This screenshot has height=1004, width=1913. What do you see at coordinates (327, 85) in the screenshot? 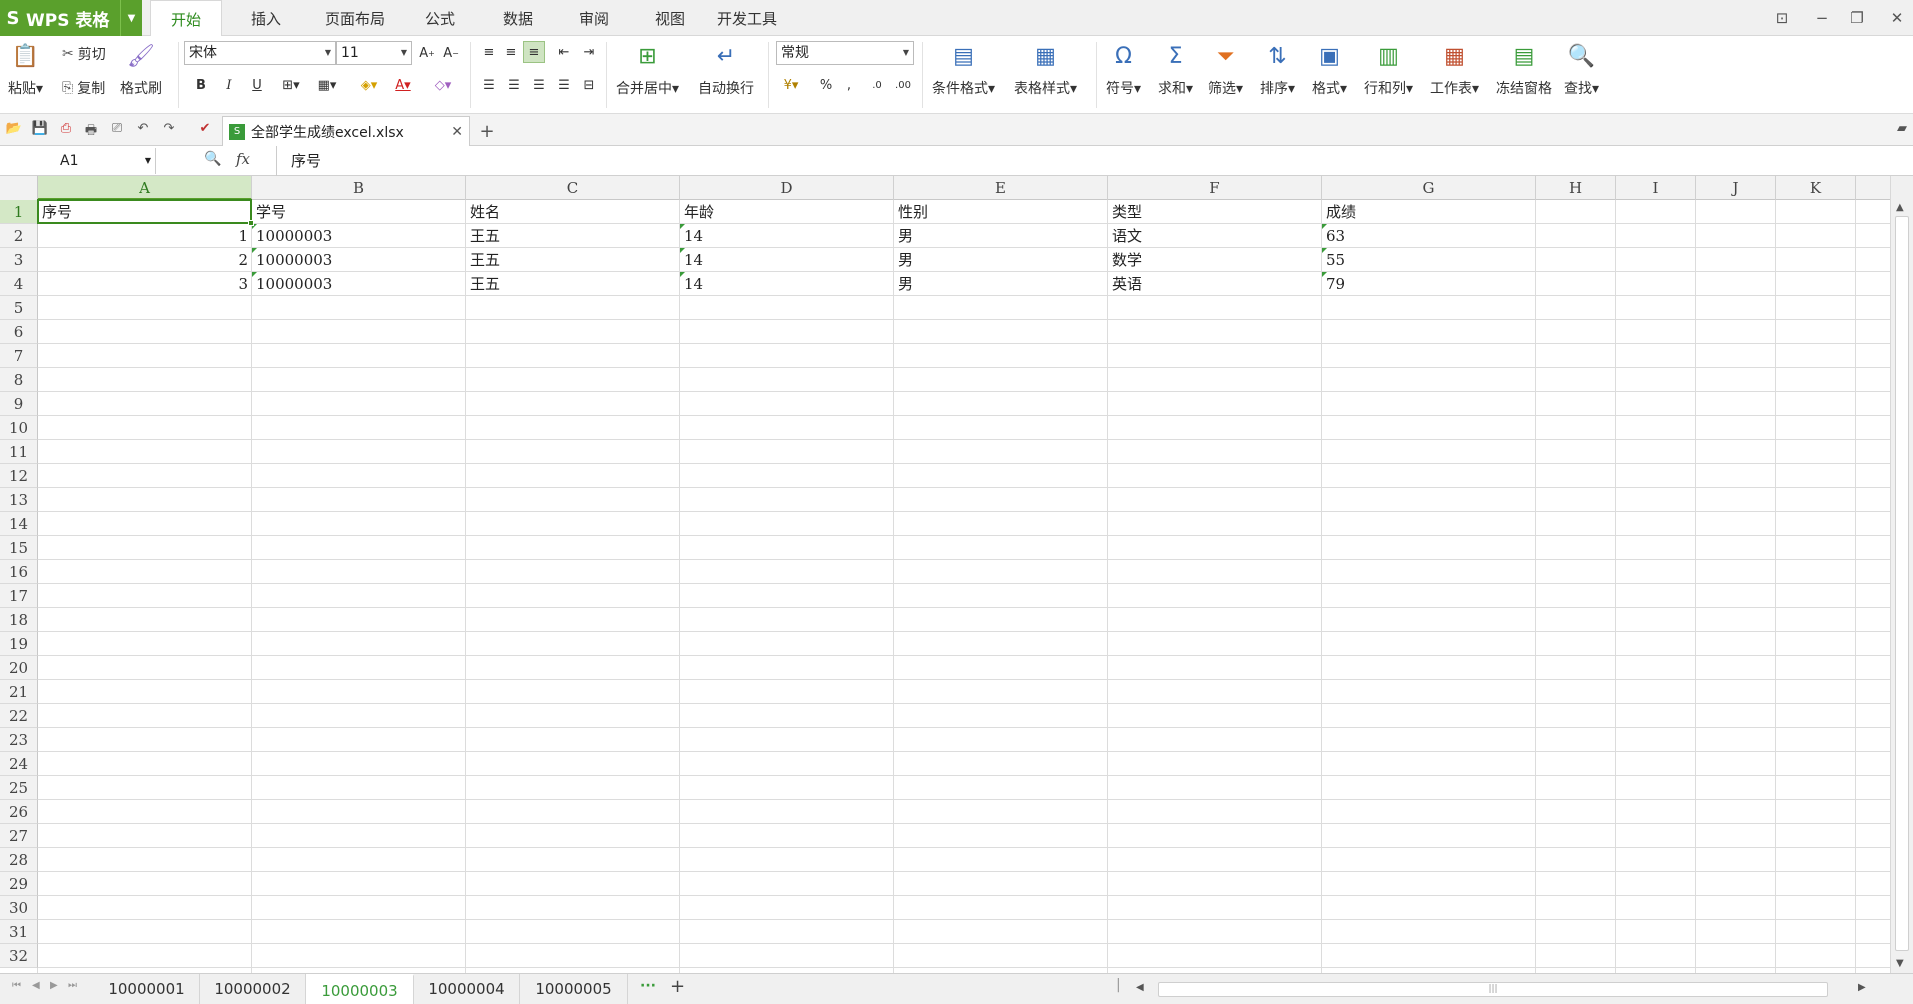
I see `cell-style-icon: ▦▾` at bounding box center [327, 85].